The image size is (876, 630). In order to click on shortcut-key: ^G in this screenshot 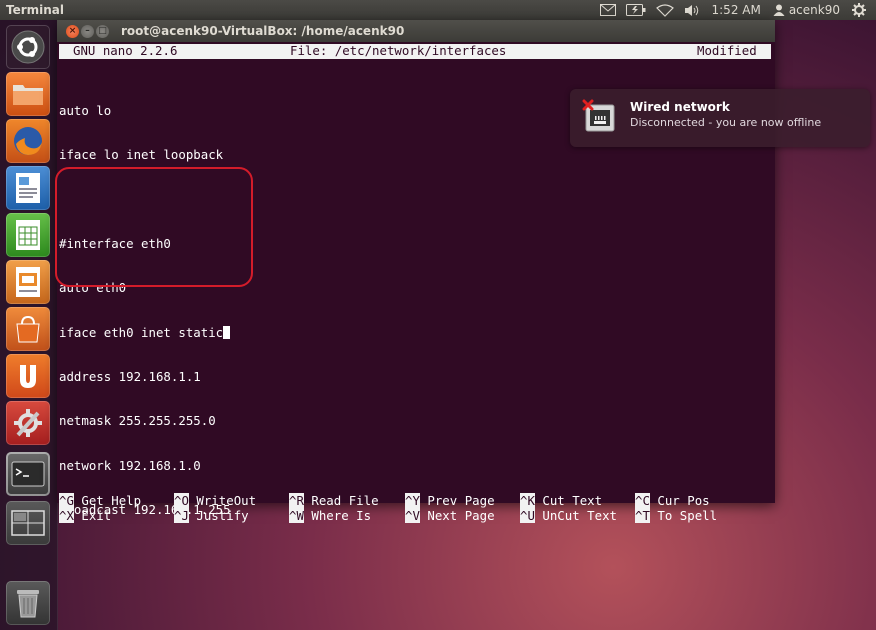, I will do `click(66, 500)`.